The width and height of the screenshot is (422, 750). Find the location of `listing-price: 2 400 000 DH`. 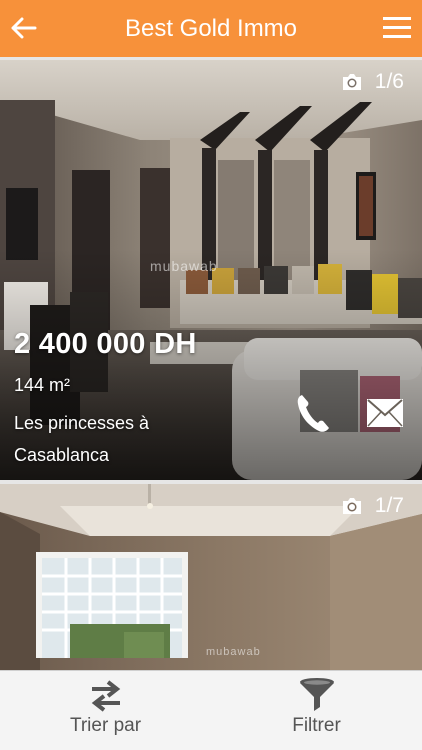

listing-price: 2 400 000 DH is located at coordinates (105, 344).